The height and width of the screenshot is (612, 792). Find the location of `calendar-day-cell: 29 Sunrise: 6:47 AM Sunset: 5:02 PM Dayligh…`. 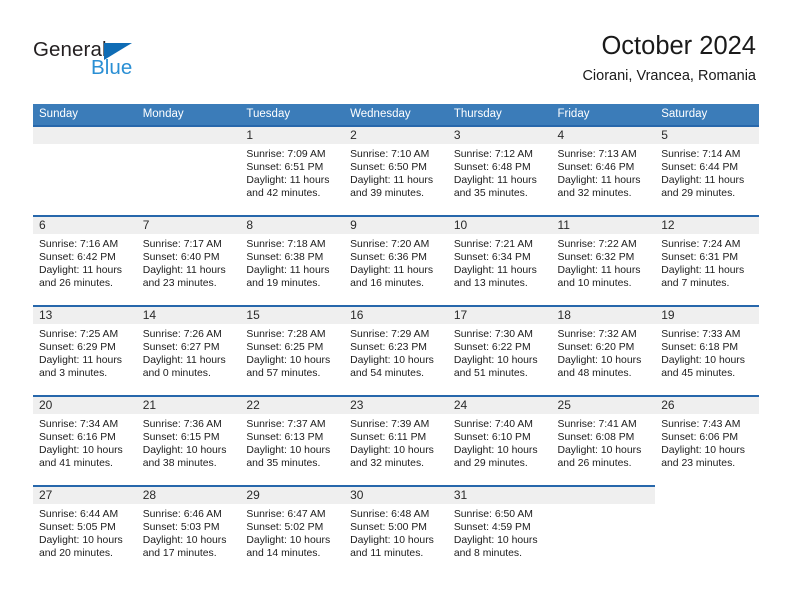

calendar-day-cell: 29 Sunrise: 6:47 AM Sunset: 5:02 PM Dayligh… is located at coordinates (292, 530).